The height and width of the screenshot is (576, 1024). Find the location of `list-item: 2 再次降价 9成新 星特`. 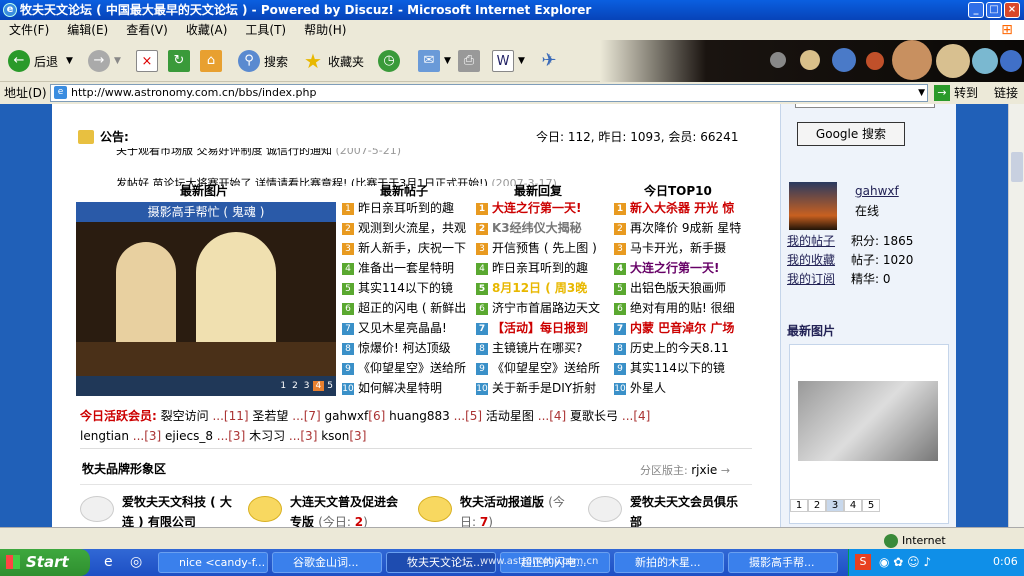

list-item: 2 再次降价 9成新 星特 is located at coordinates (684, 228).